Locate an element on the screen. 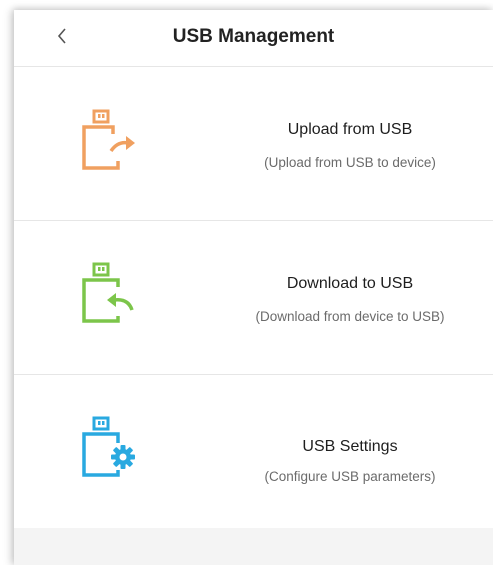 The width and height of the screenshot is (493, 565). usb-download-icon is located at coordinates (108, 292).